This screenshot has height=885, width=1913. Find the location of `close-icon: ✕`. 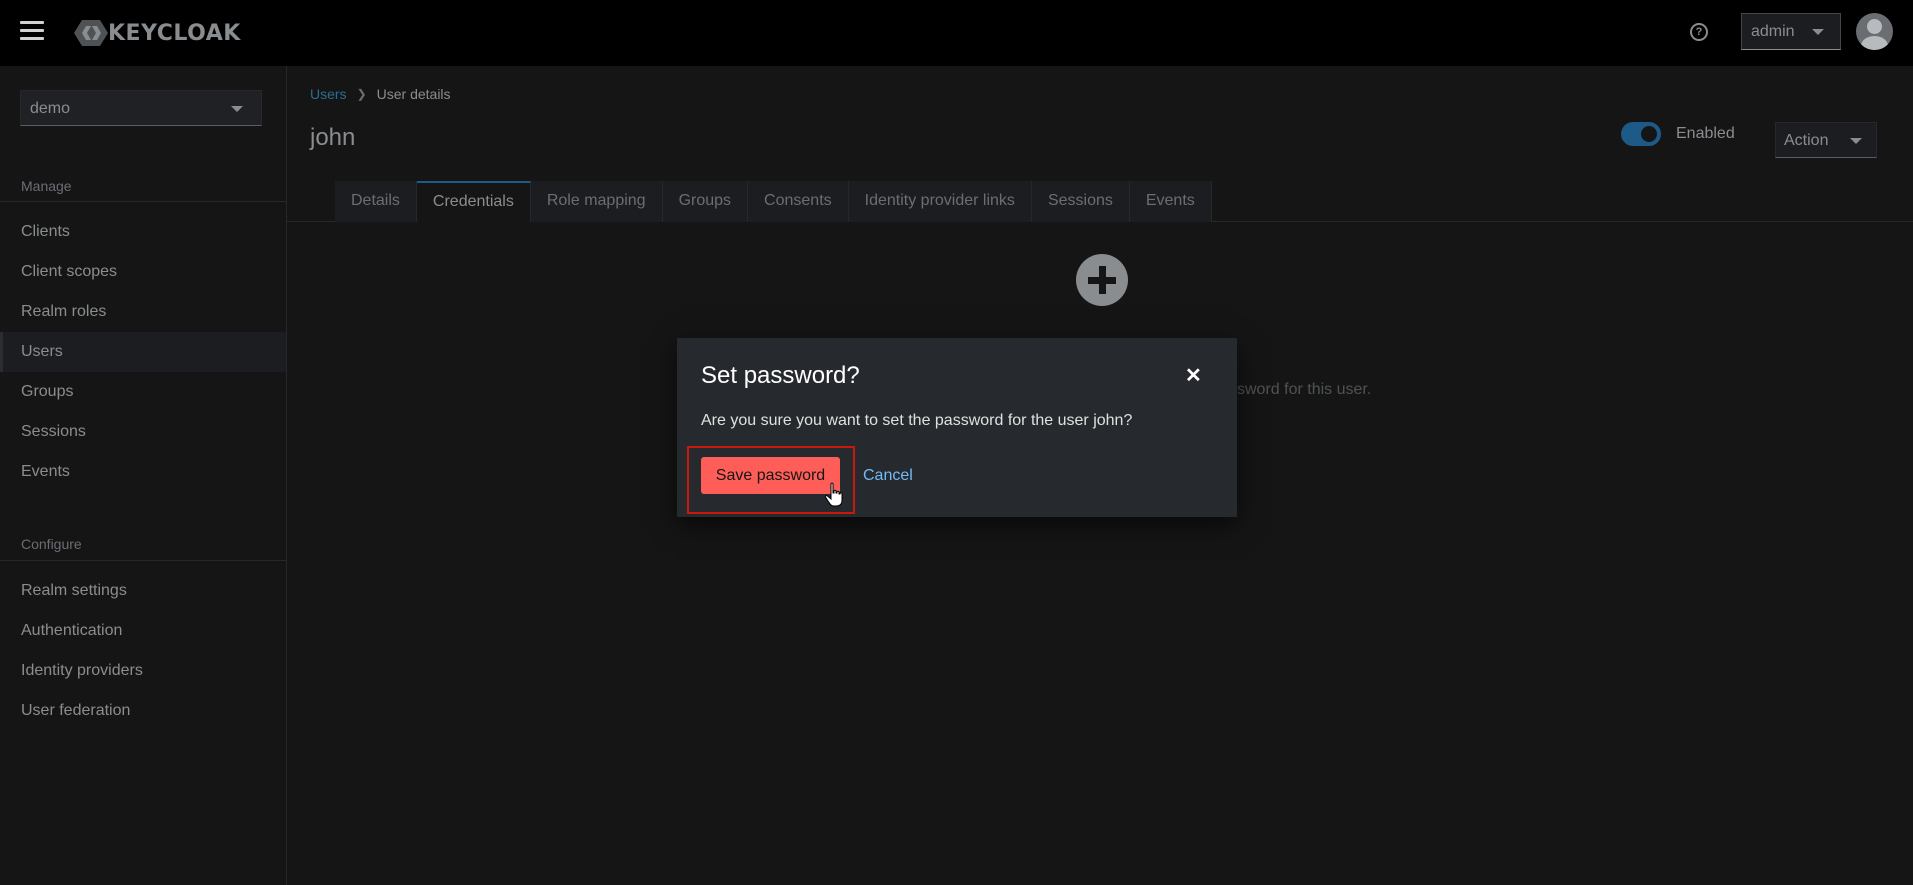

close-icon: ✕ is located at coordinates (1193, 376).